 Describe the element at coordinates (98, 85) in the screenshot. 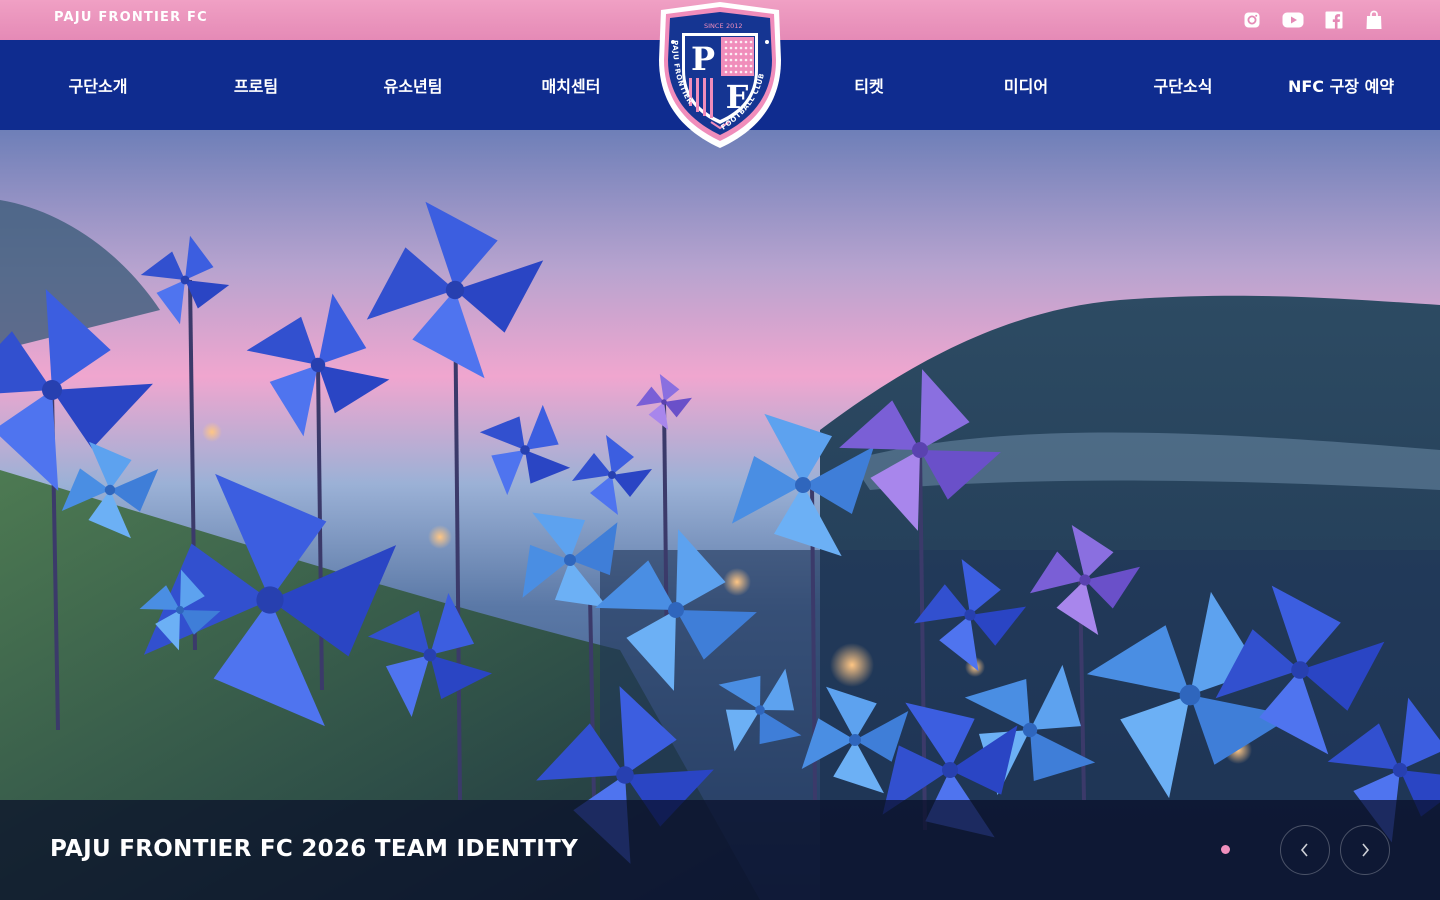

I see `nav-item-about: 구단소개` at that location.